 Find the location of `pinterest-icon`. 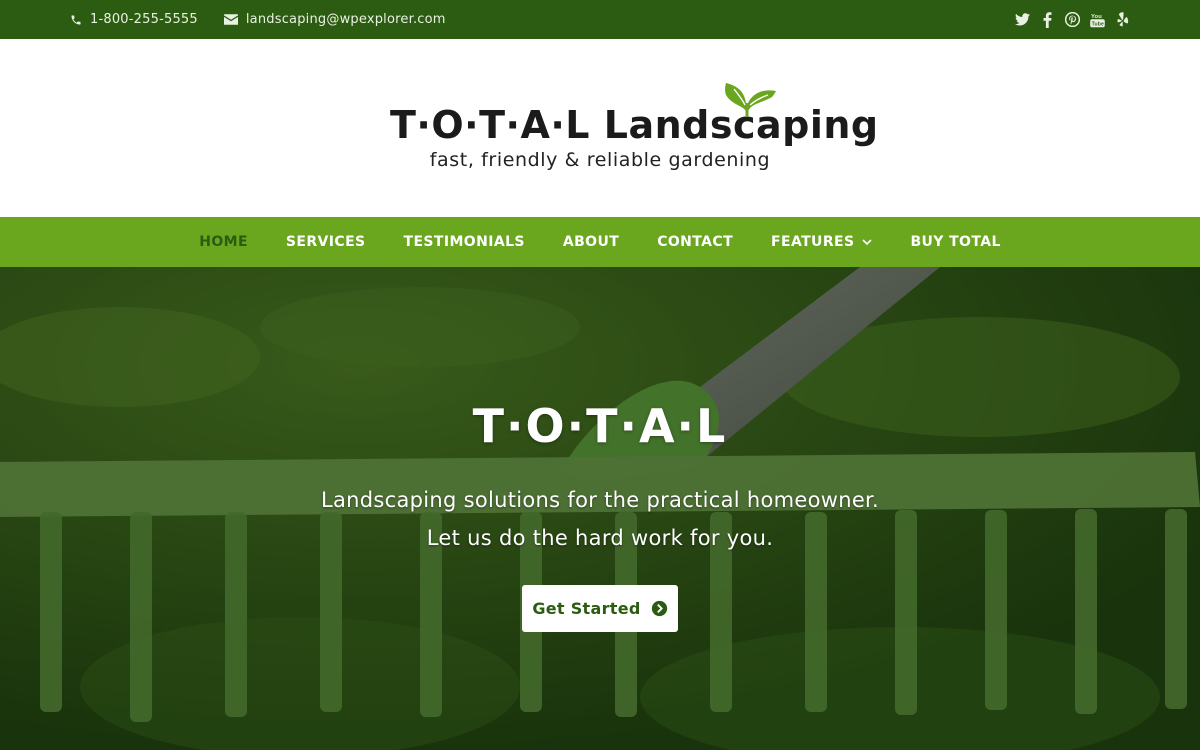

pinterest-icon is located at coordinates (1072, 20).